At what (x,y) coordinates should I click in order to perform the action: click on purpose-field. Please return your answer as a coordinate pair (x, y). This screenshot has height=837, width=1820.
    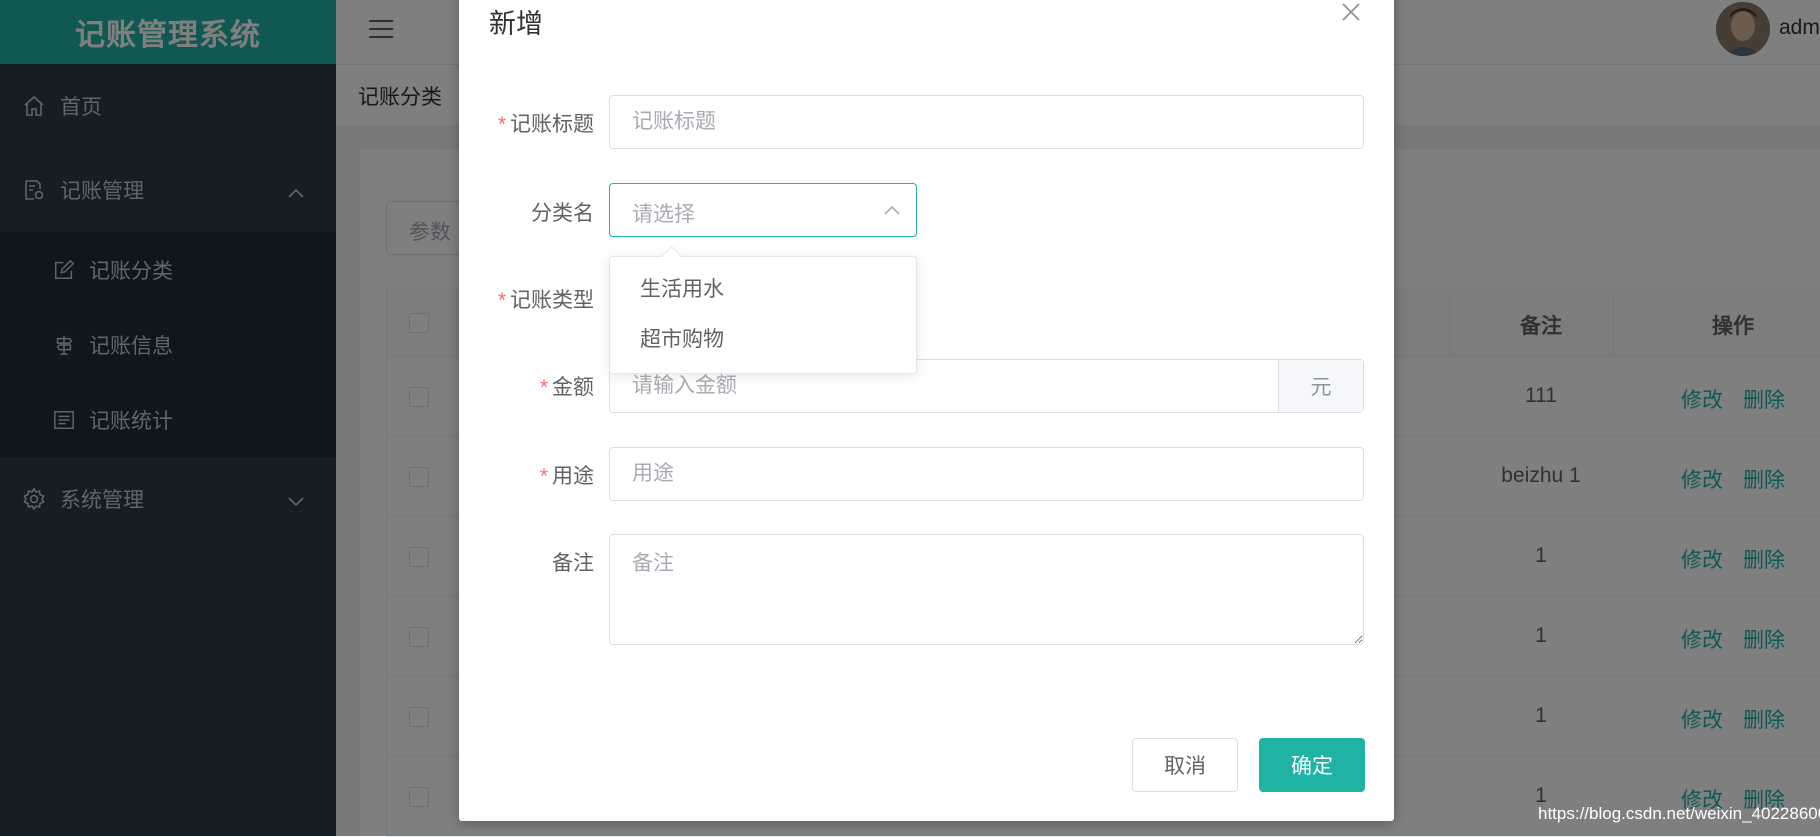
    Looking at the image, I should click on (986, 474).